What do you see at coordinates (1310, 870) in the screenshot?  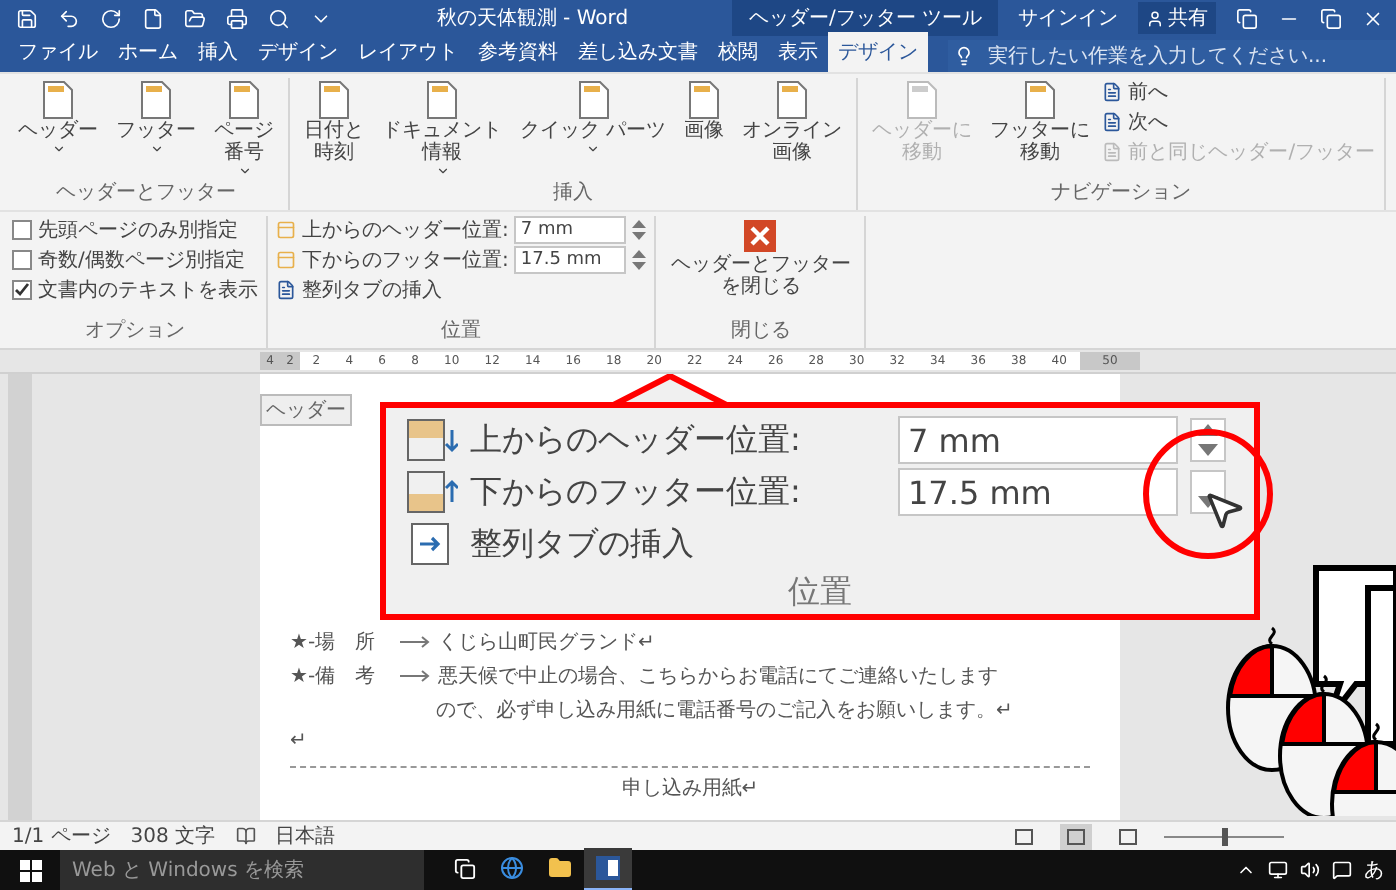 I see `volume-icon` at bounding box center [1310, 870].